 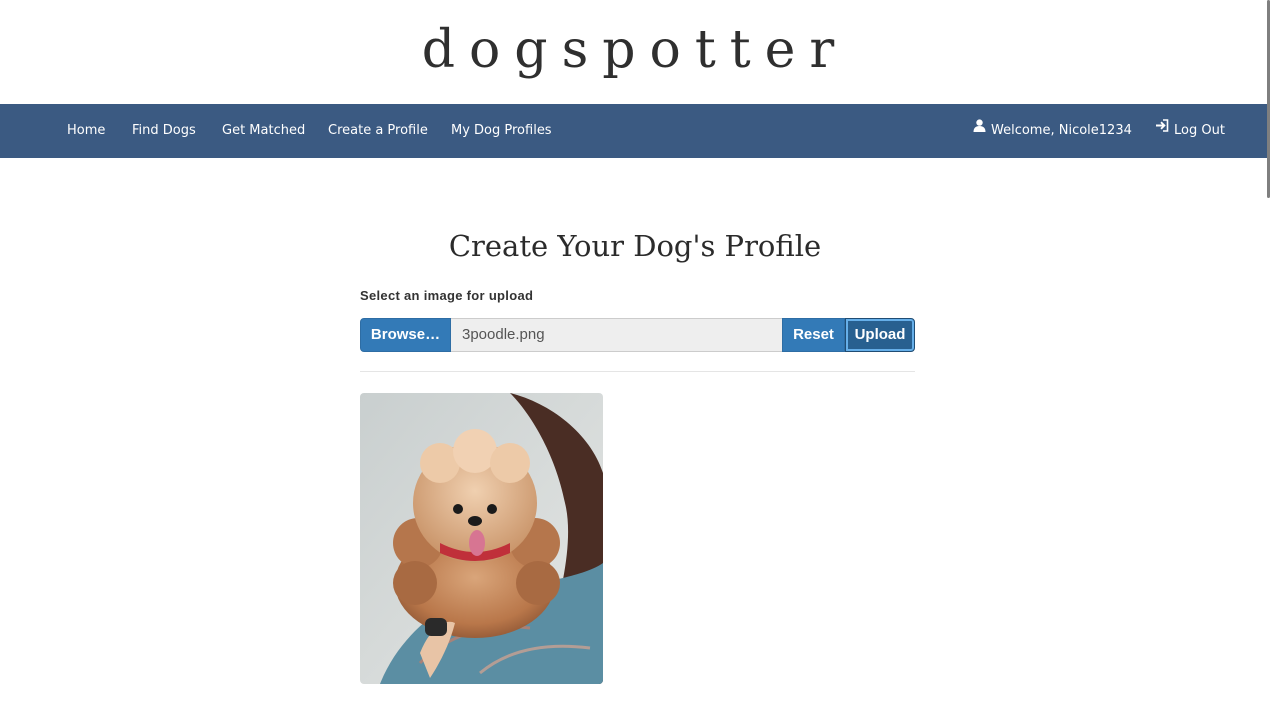 What do you see at coordinates (481, 538) in the screenshot?
I see `dog-image-preview` at bounding box center [481, 538].